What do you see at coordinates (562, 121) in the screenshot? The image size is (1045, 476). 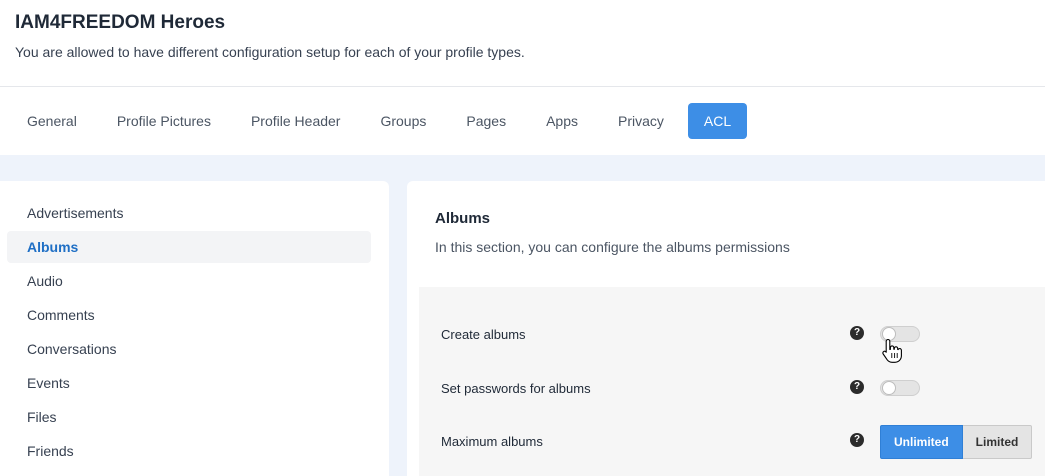 I see `tab-apps: Apps` at bounding box center [562, 121].